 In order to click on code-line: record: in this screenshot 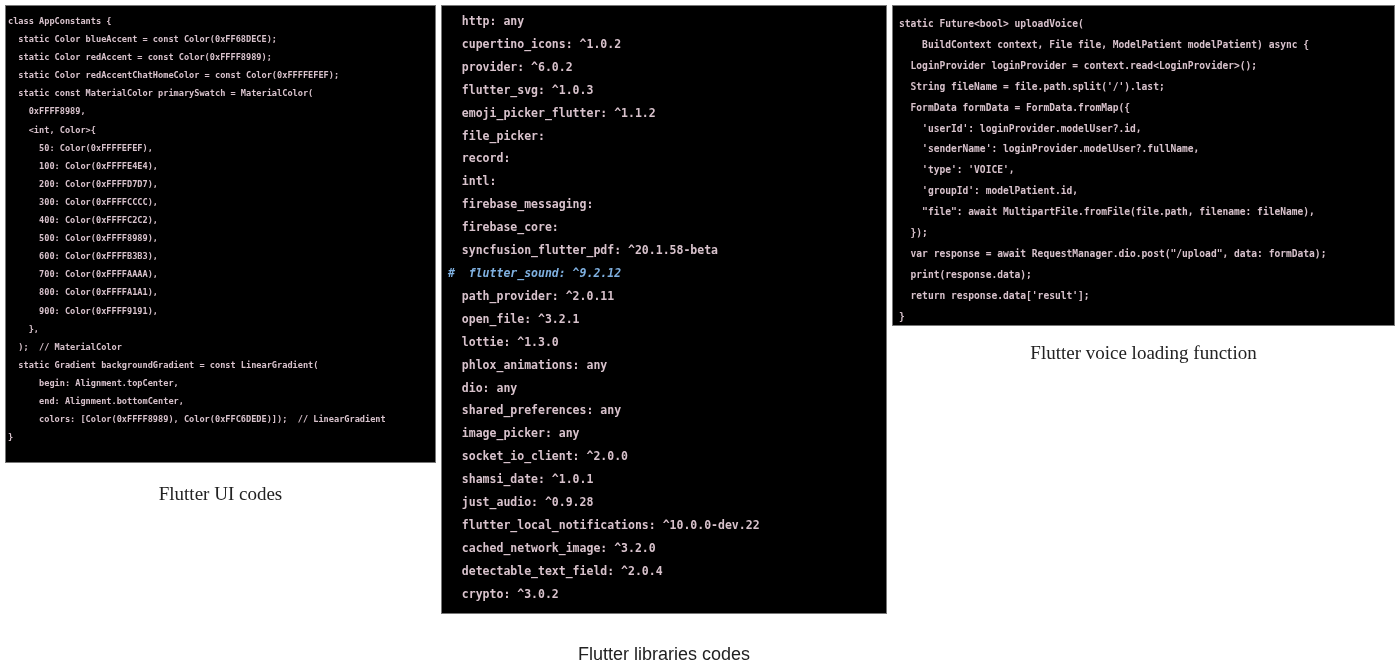, I will do `click(486, 159)`.